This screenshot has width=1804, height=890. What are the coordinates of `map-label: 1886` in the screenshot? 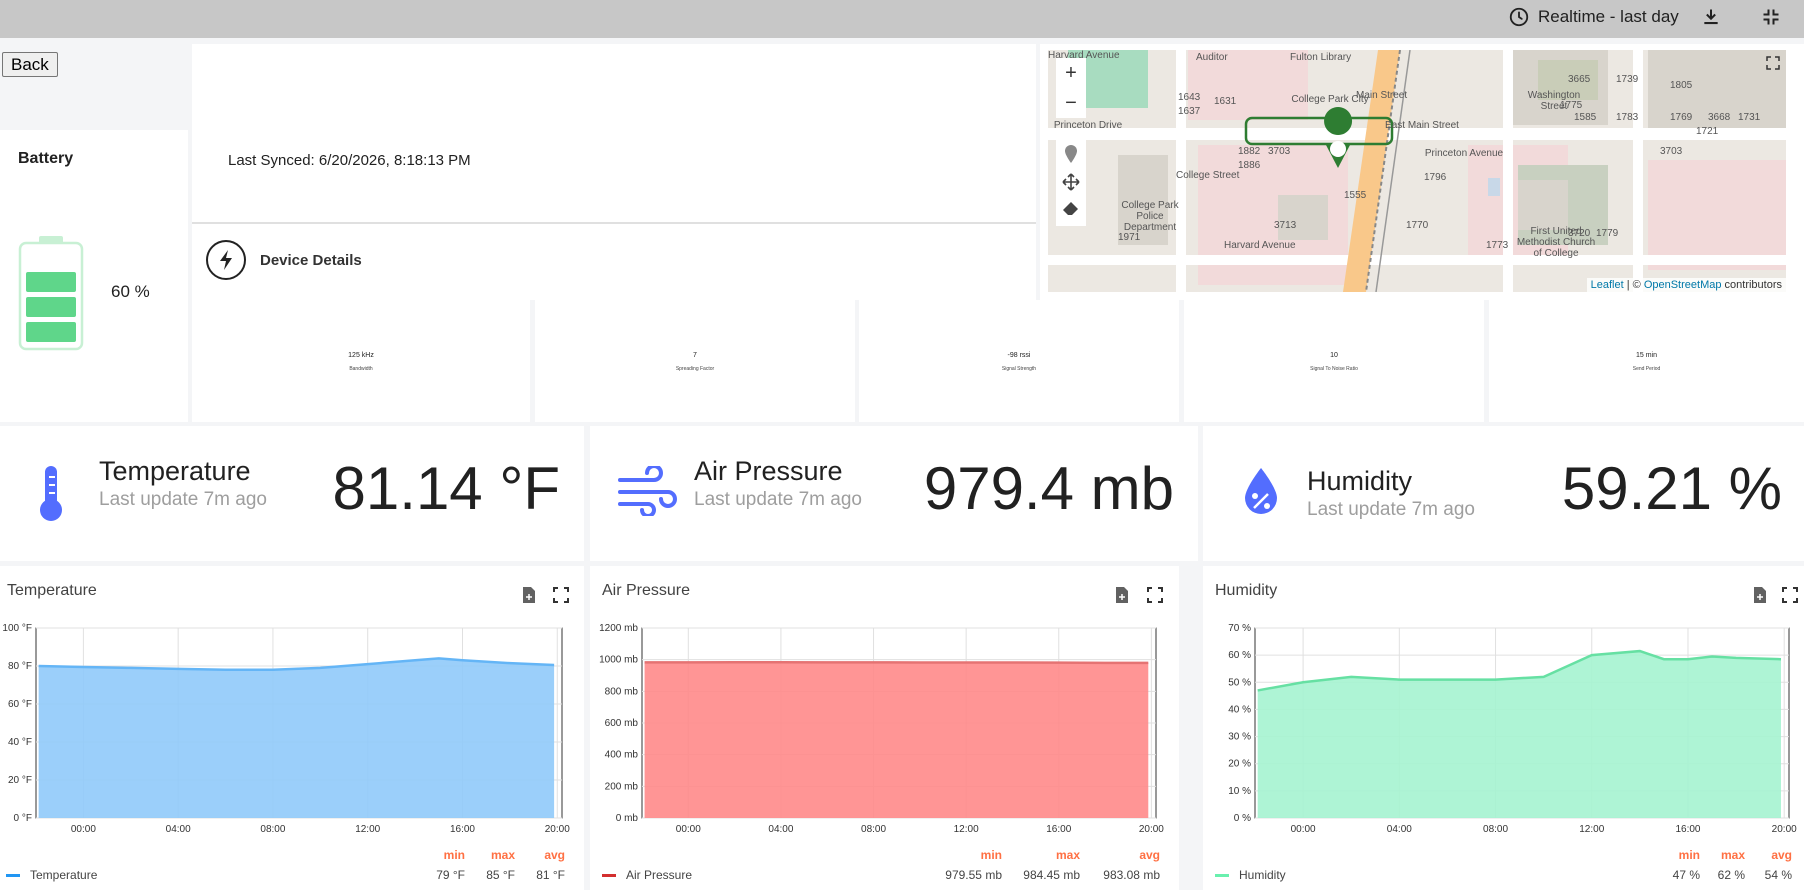 It's located at (1249, 165).